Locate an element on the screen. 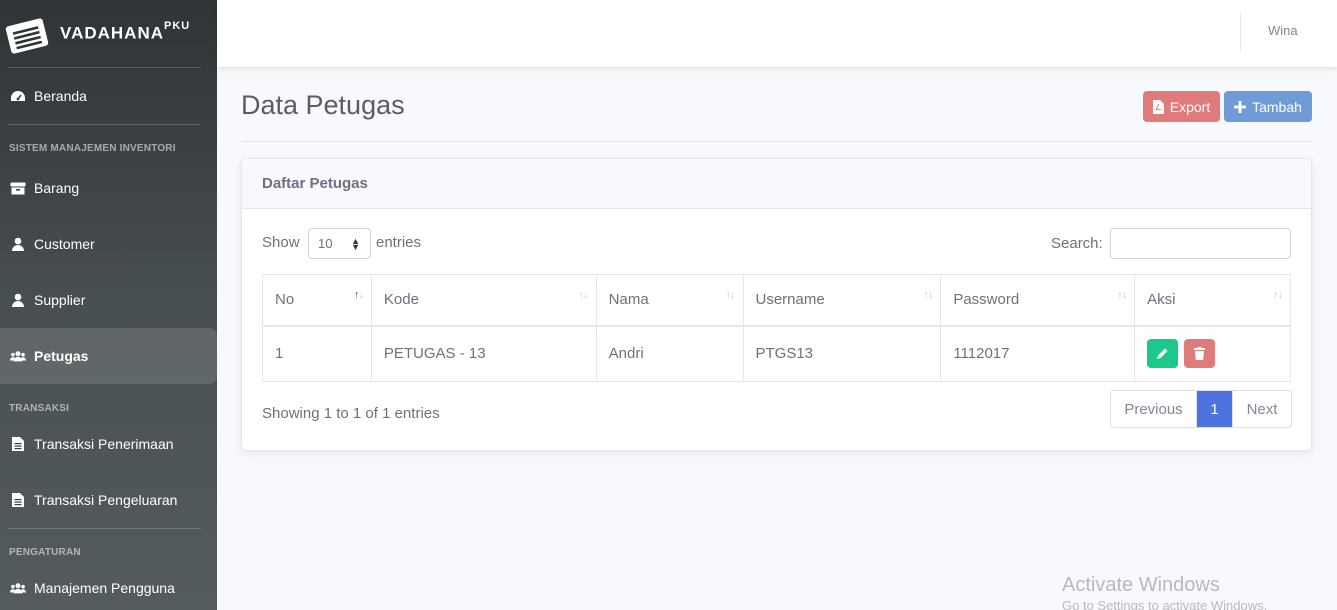  tambah-label: Tambah is located at coordinates (1277, 106).